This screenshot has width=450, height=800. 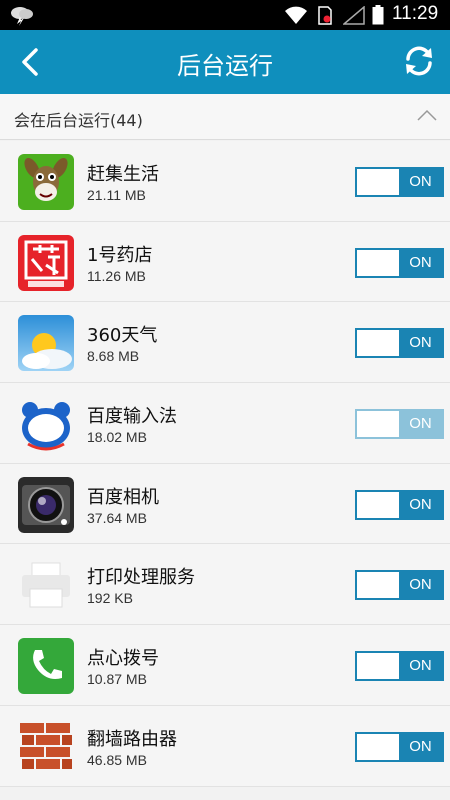 What do you see at coordinates (78, 120) in the screenshot?
I see `section-label: 会在后台运行(44)` at bounding box center [78, 120].